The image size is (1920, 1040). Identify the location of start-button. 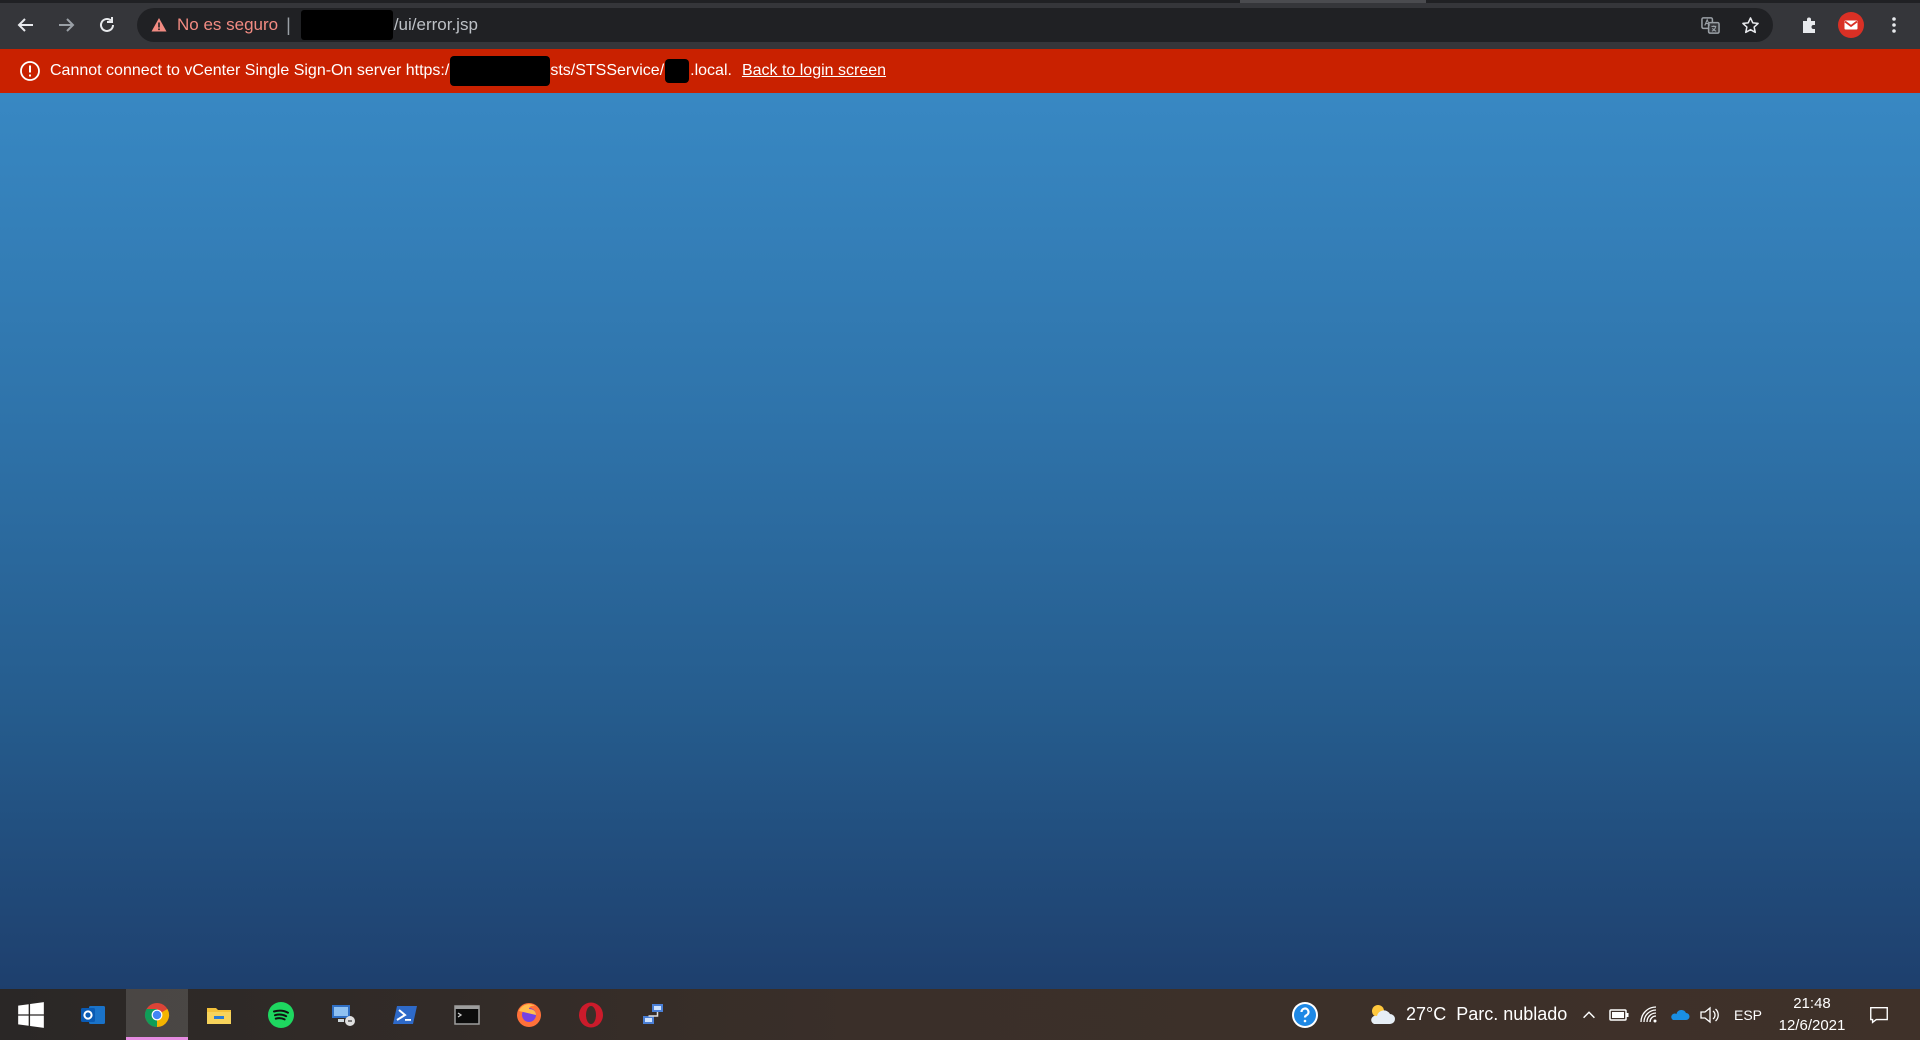
(31, 1014).